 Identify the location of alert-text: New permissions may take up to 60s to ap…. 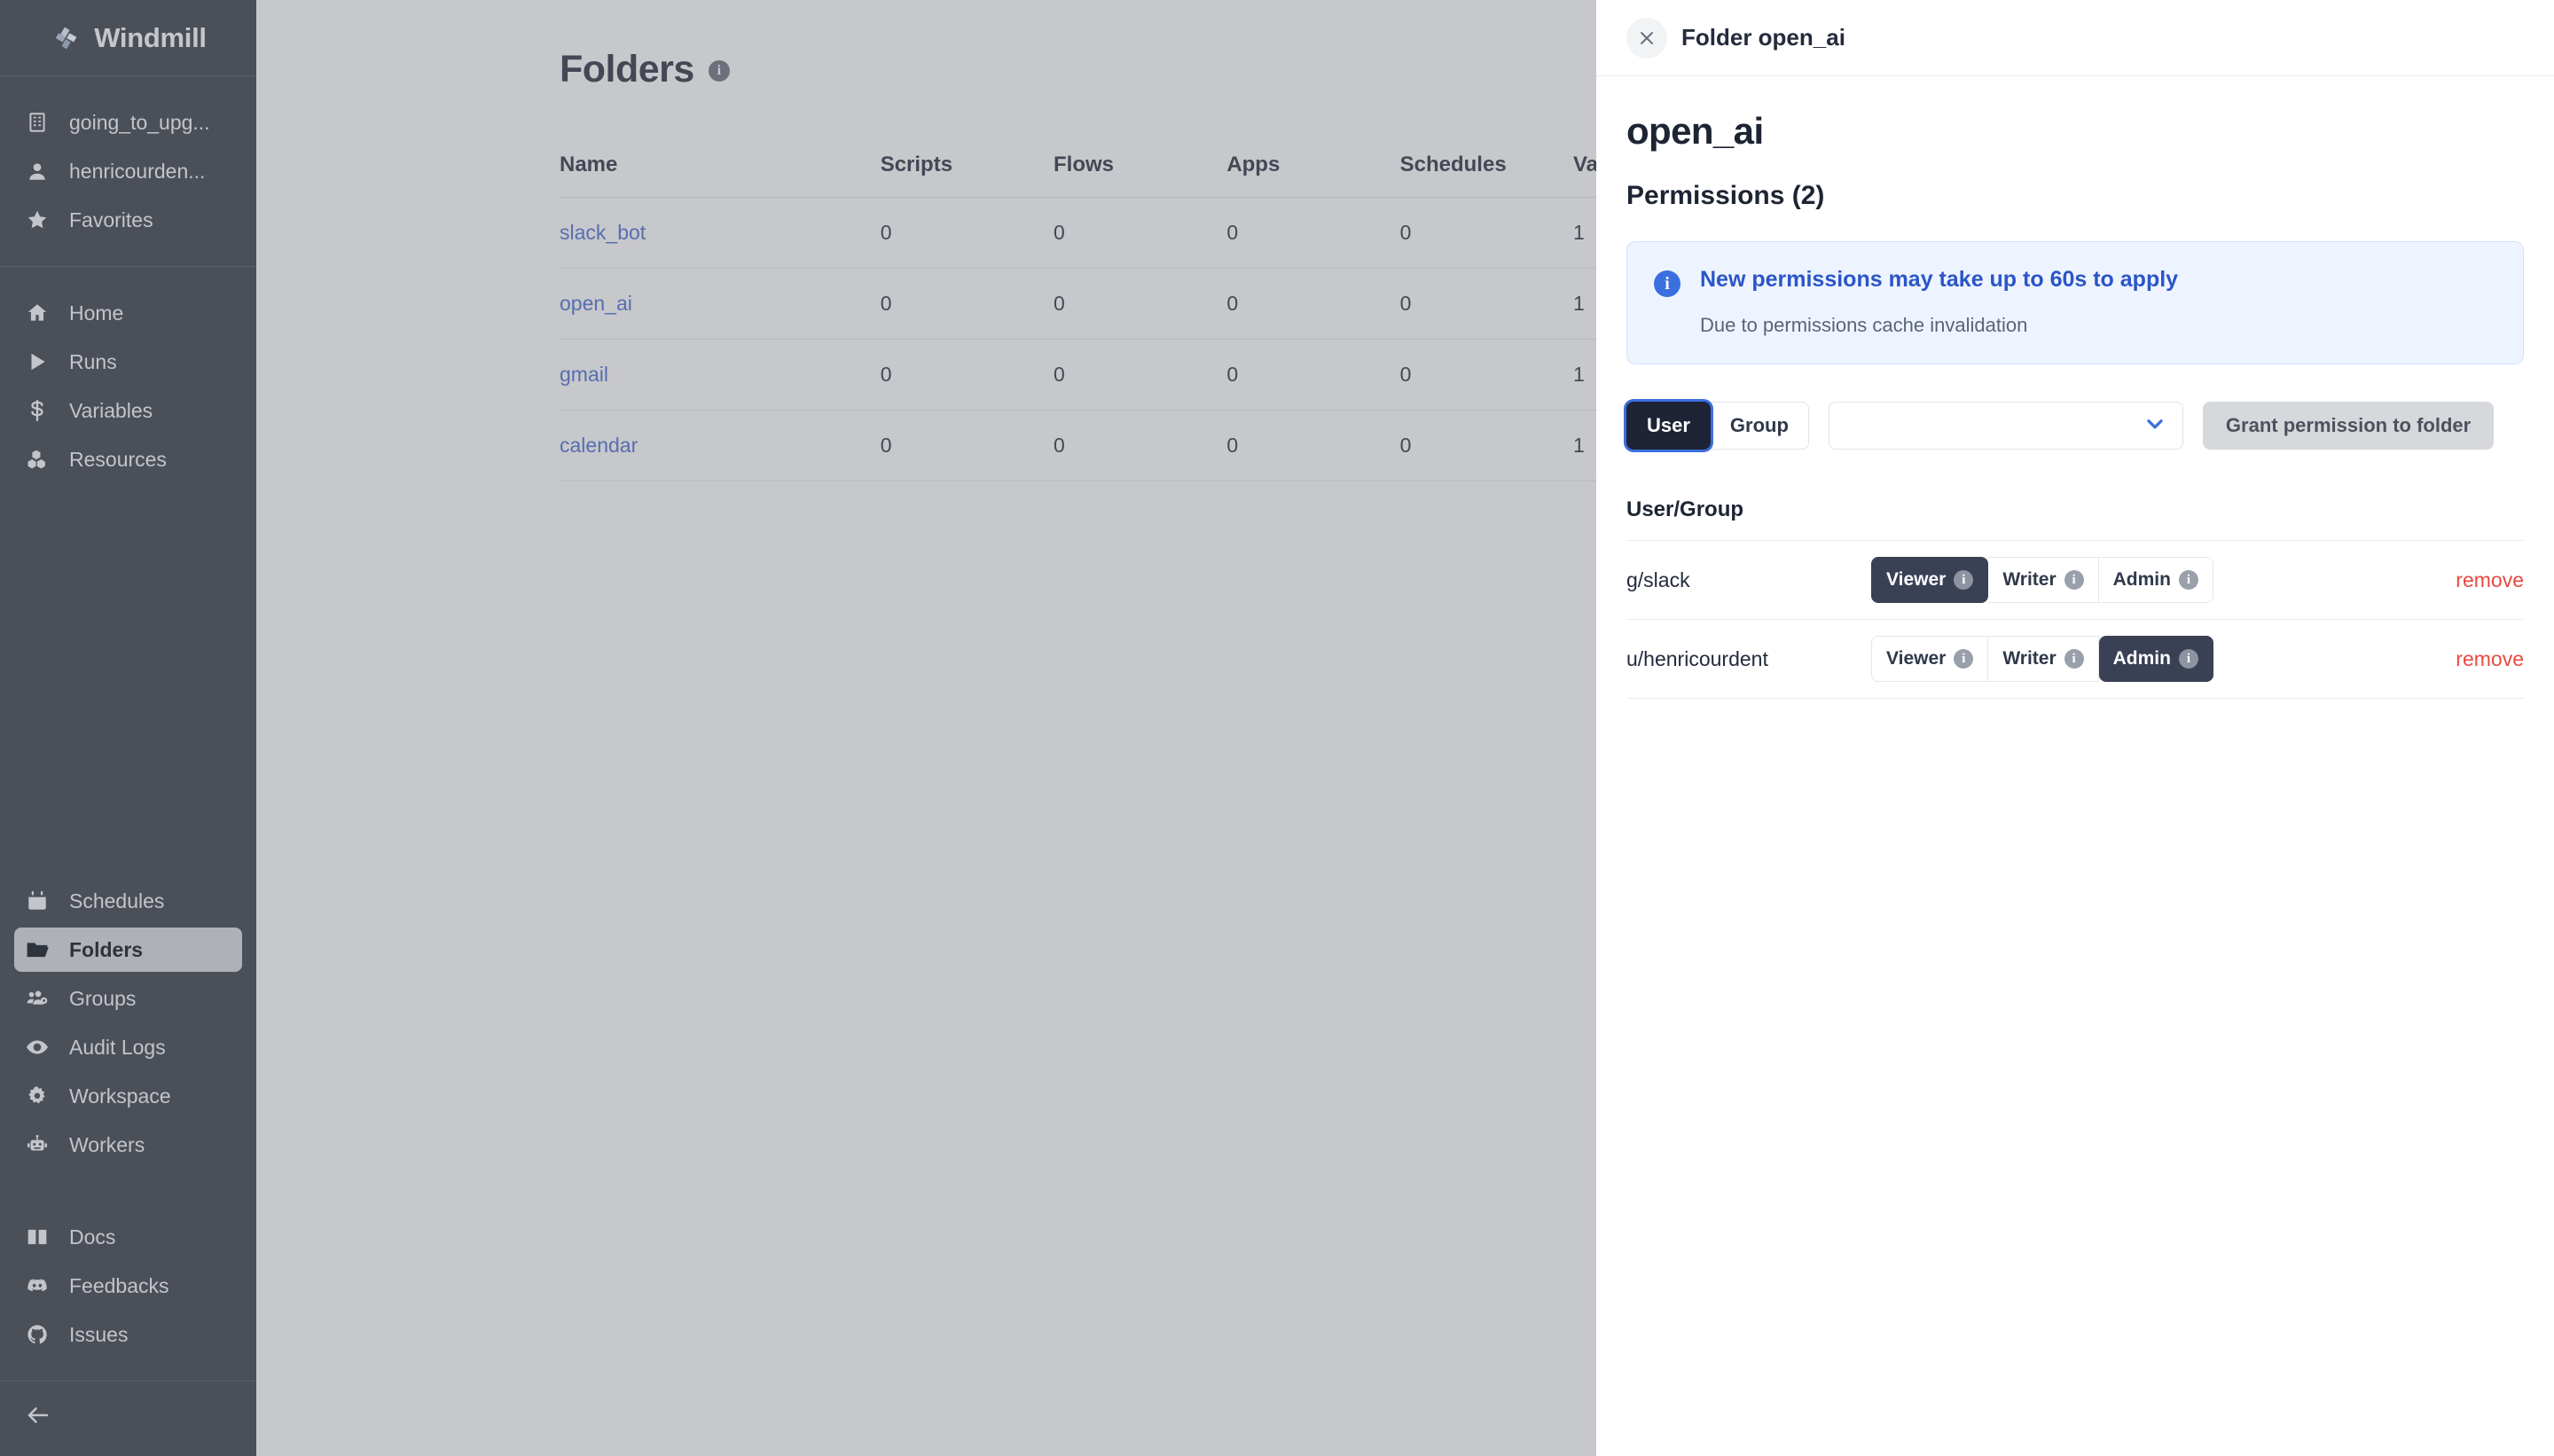
(1939, 302).